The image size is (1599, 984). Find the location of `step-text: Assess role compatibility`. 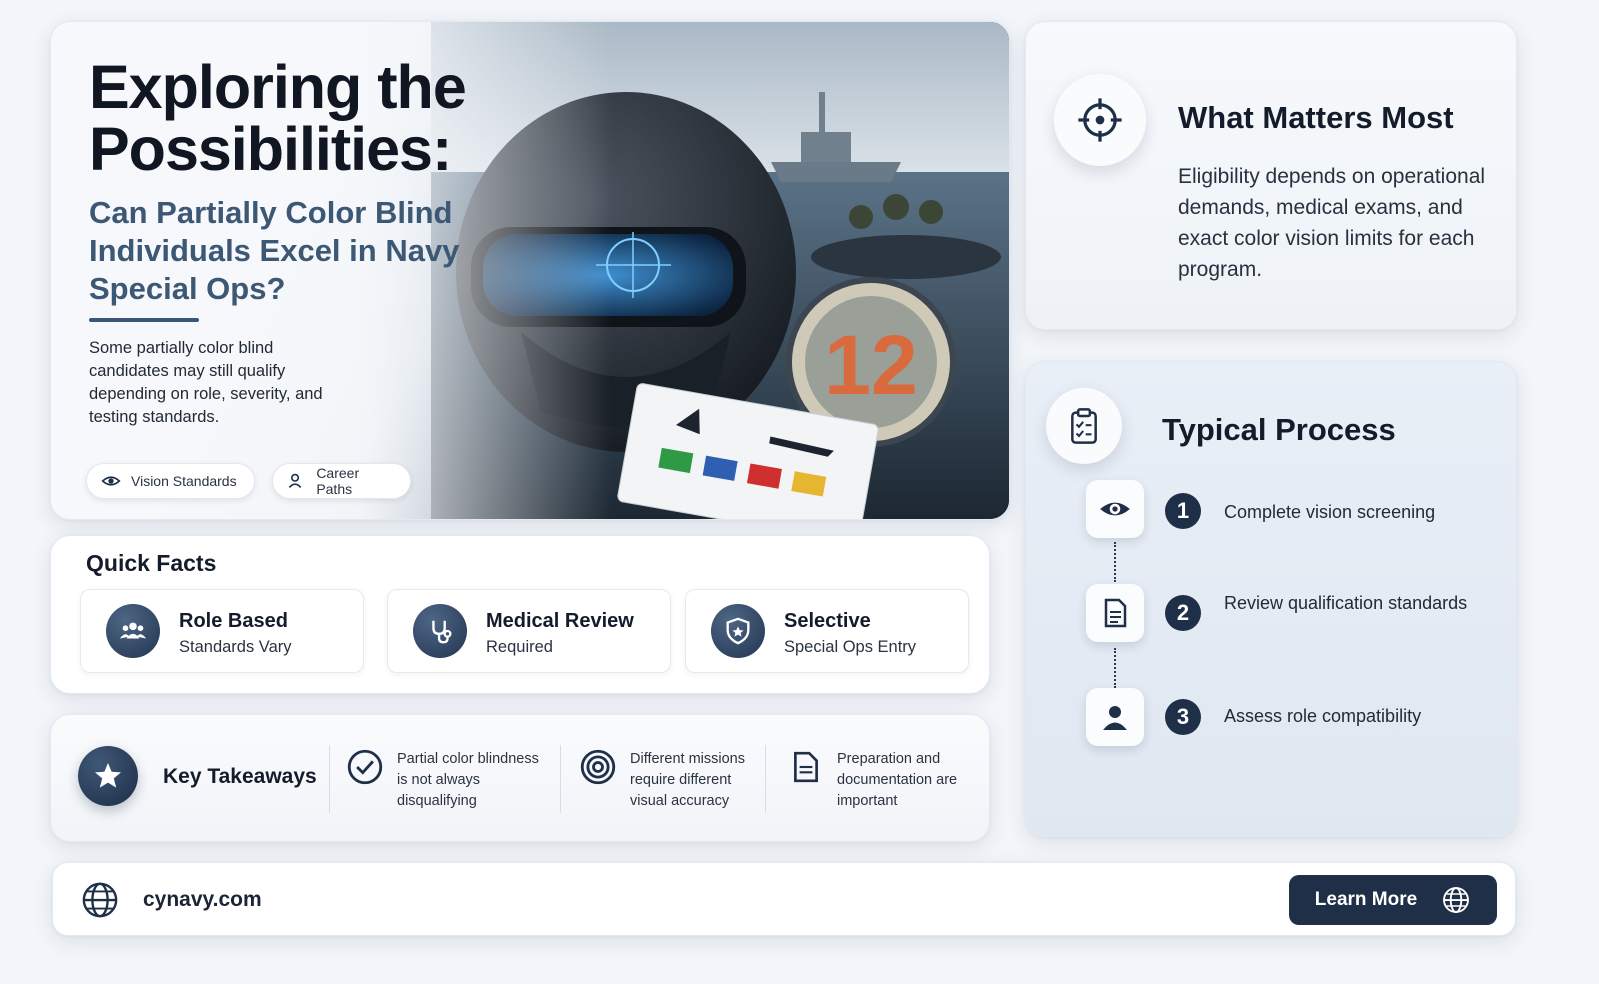

step-text: Assess role compatibility is located at coordinates (1323, 716).